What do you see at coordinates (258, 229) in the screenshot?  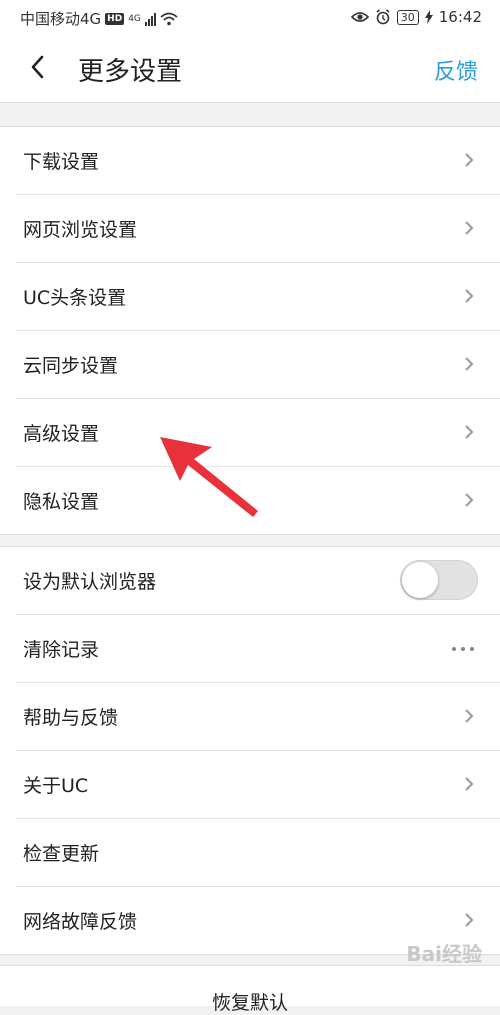 I see `setting-item-web-browsing: 网页浏览设置` at bounding box center [258, 229].